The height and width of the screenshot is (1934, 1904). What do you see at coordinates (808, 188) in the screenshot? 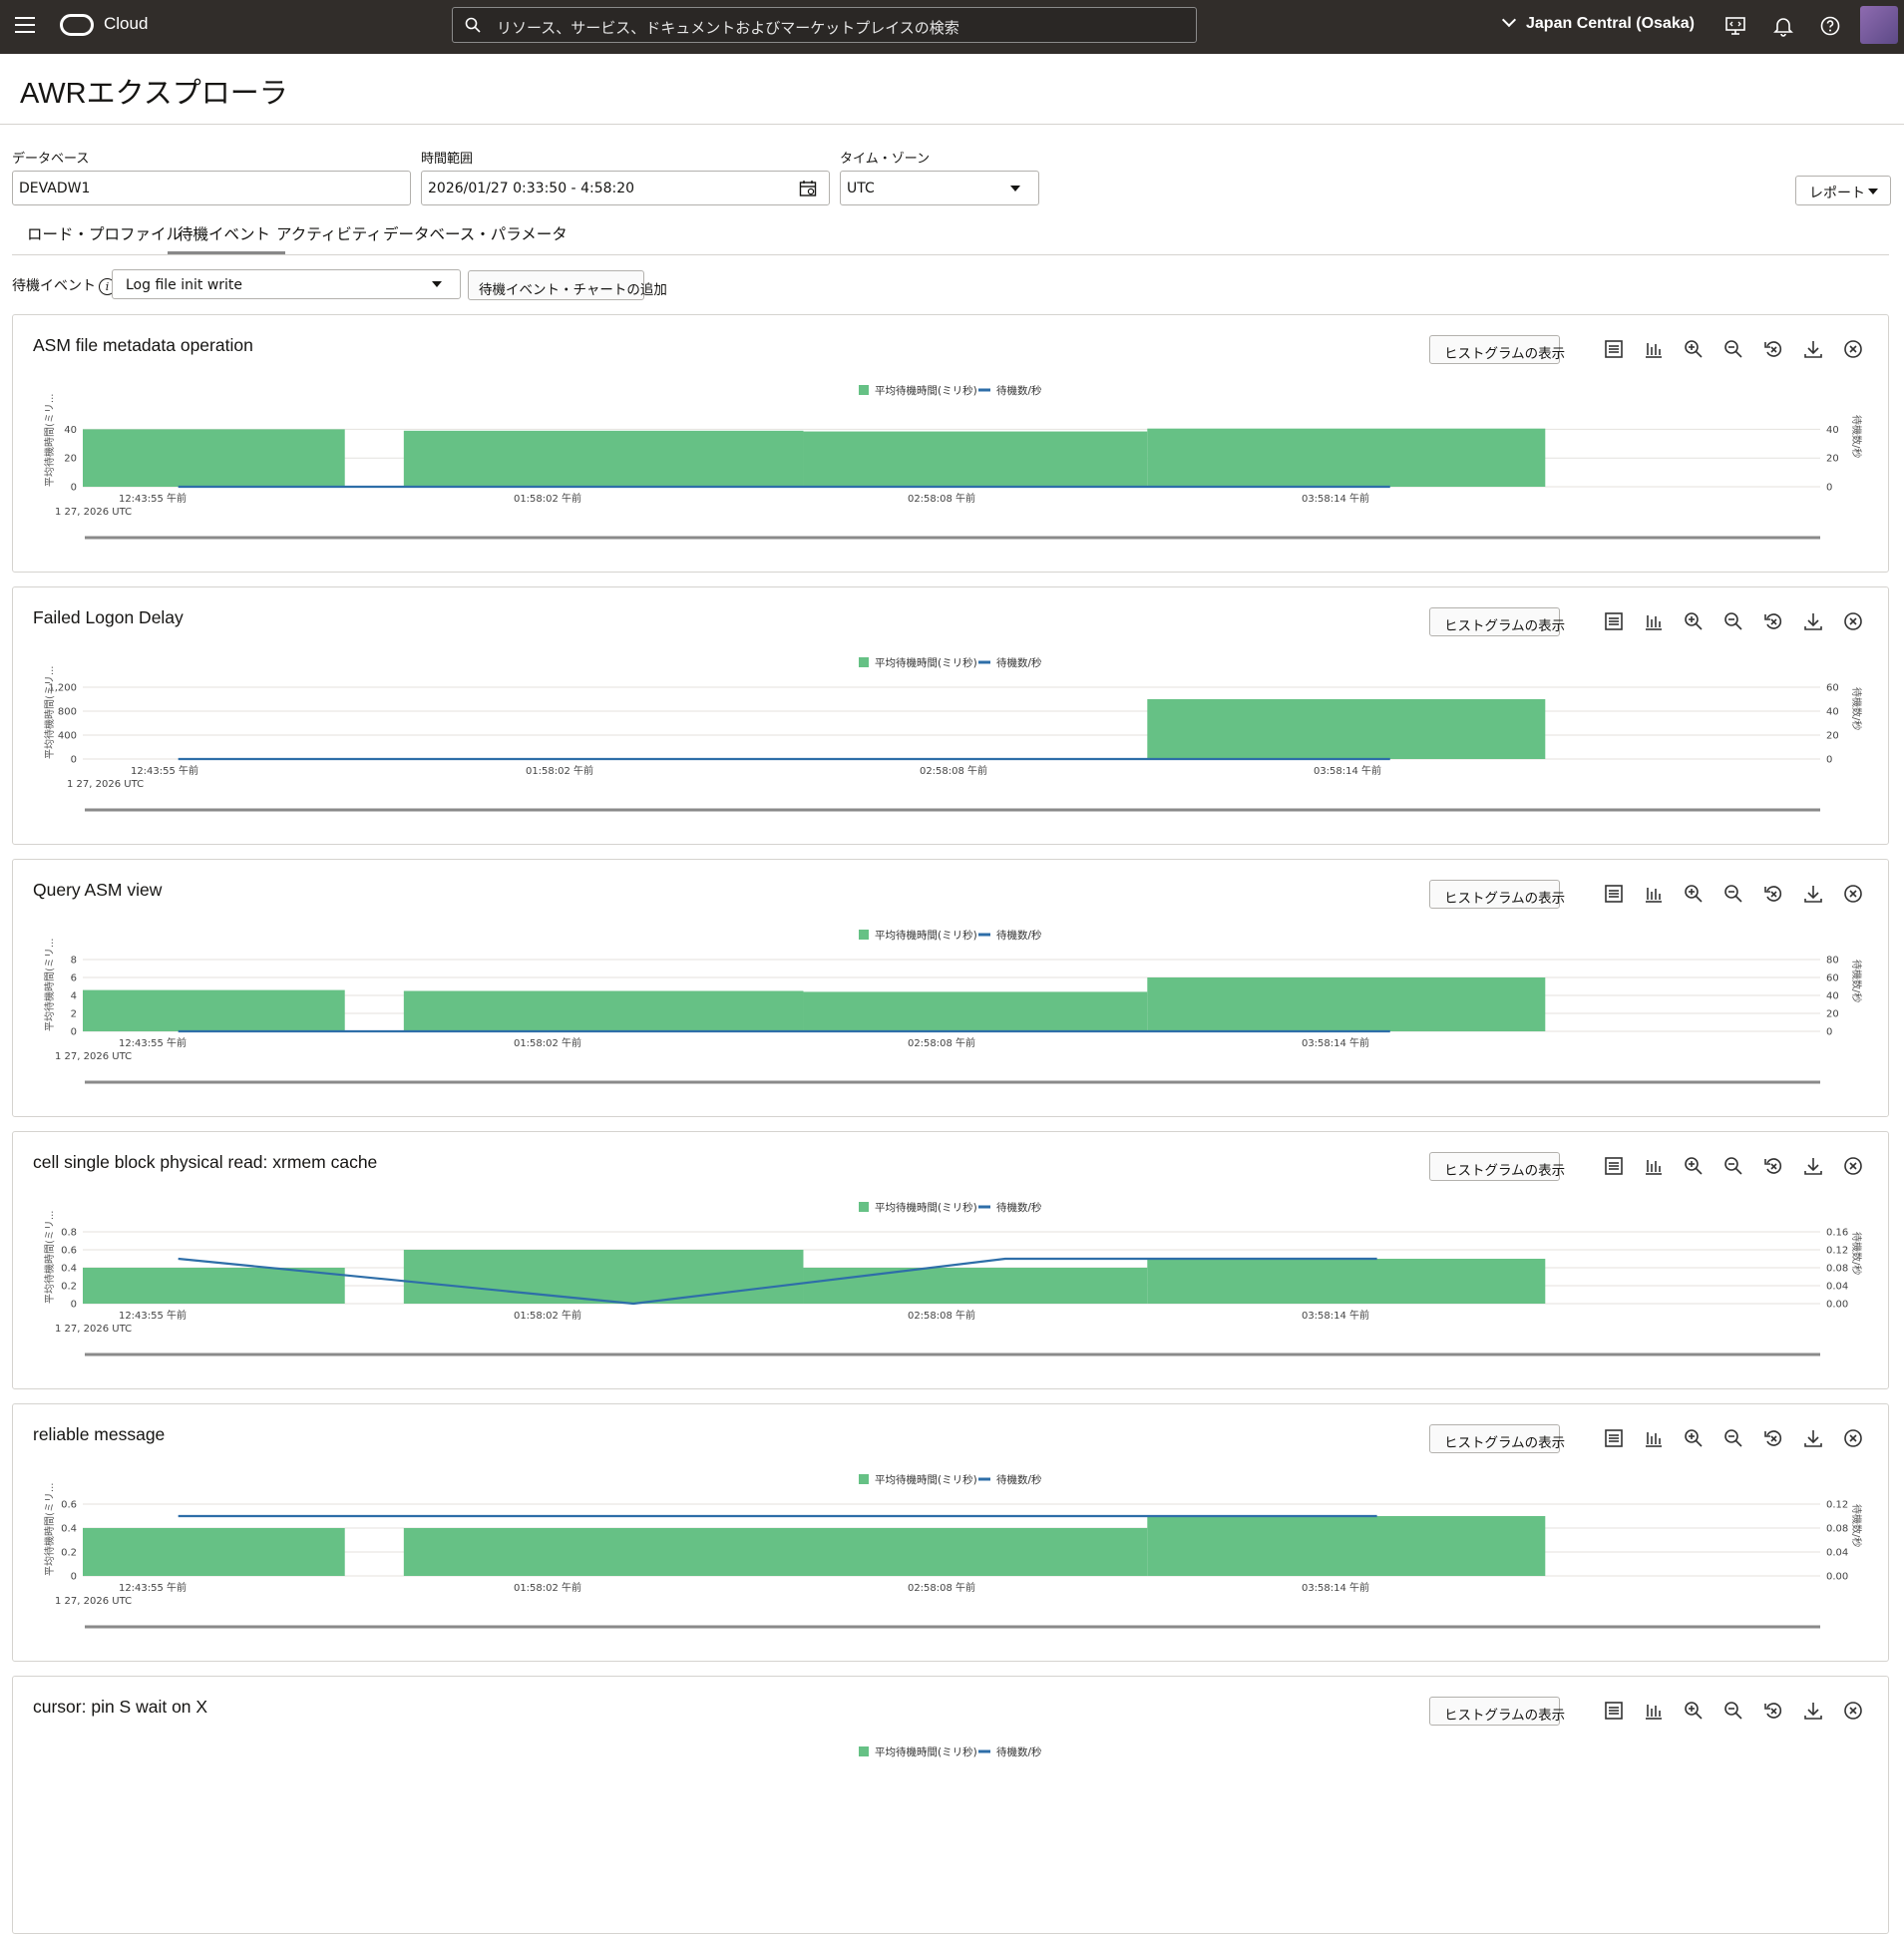
I see `calendar-icon` at bounding box center [808, 188].